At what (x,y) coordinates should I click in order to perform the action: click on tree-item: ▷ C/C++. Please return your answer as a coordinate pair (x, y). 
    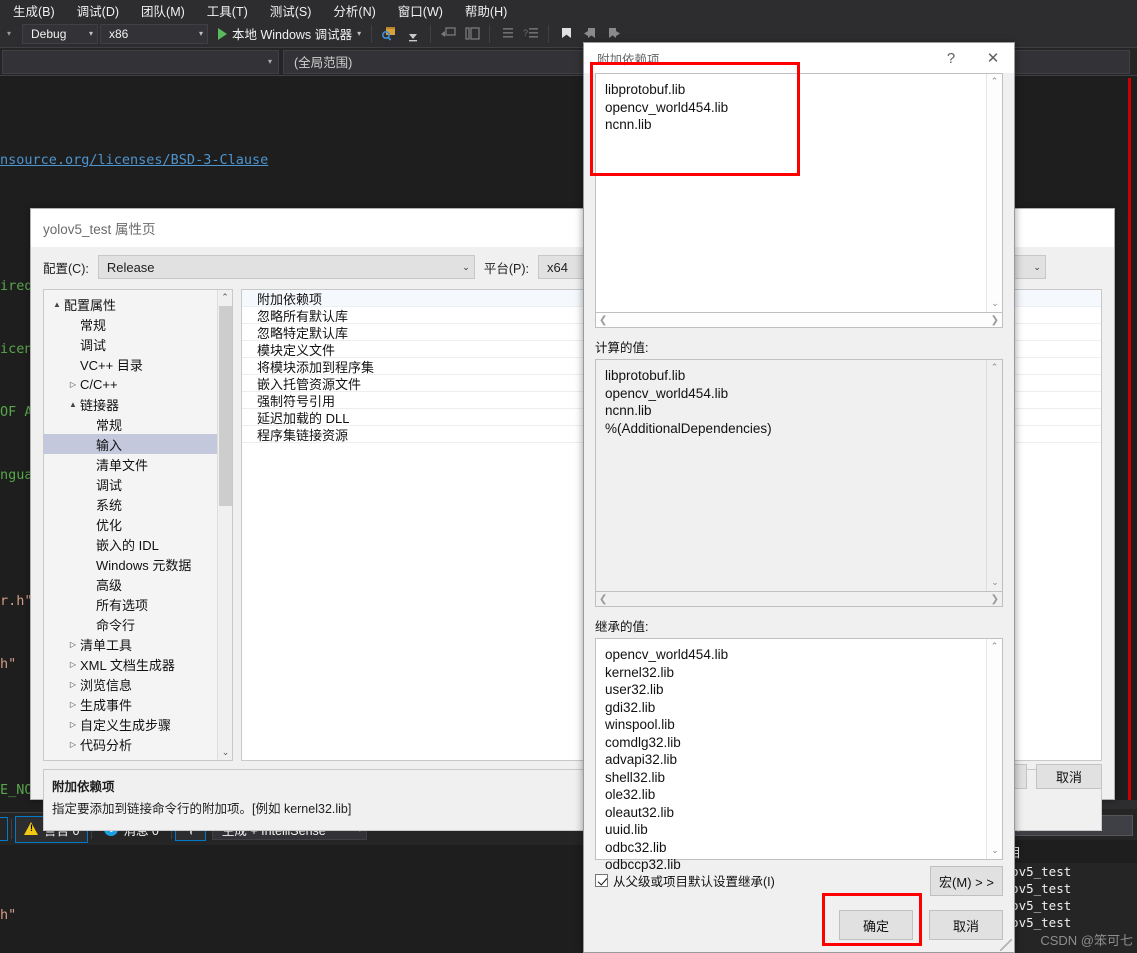
    Looking at the image, I should click on (138, 384).